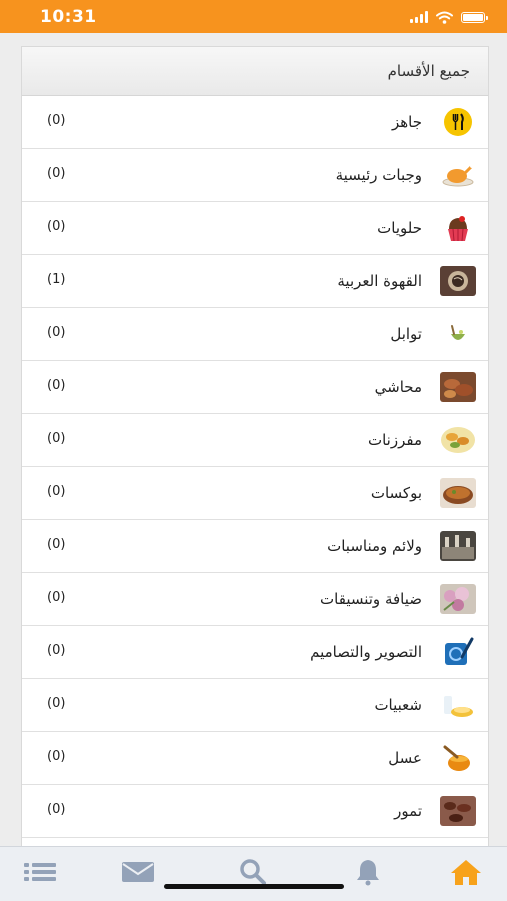 The width and height of the screenshot is (507, 901). I want to click on category-name: توابل, so click(406, 334).